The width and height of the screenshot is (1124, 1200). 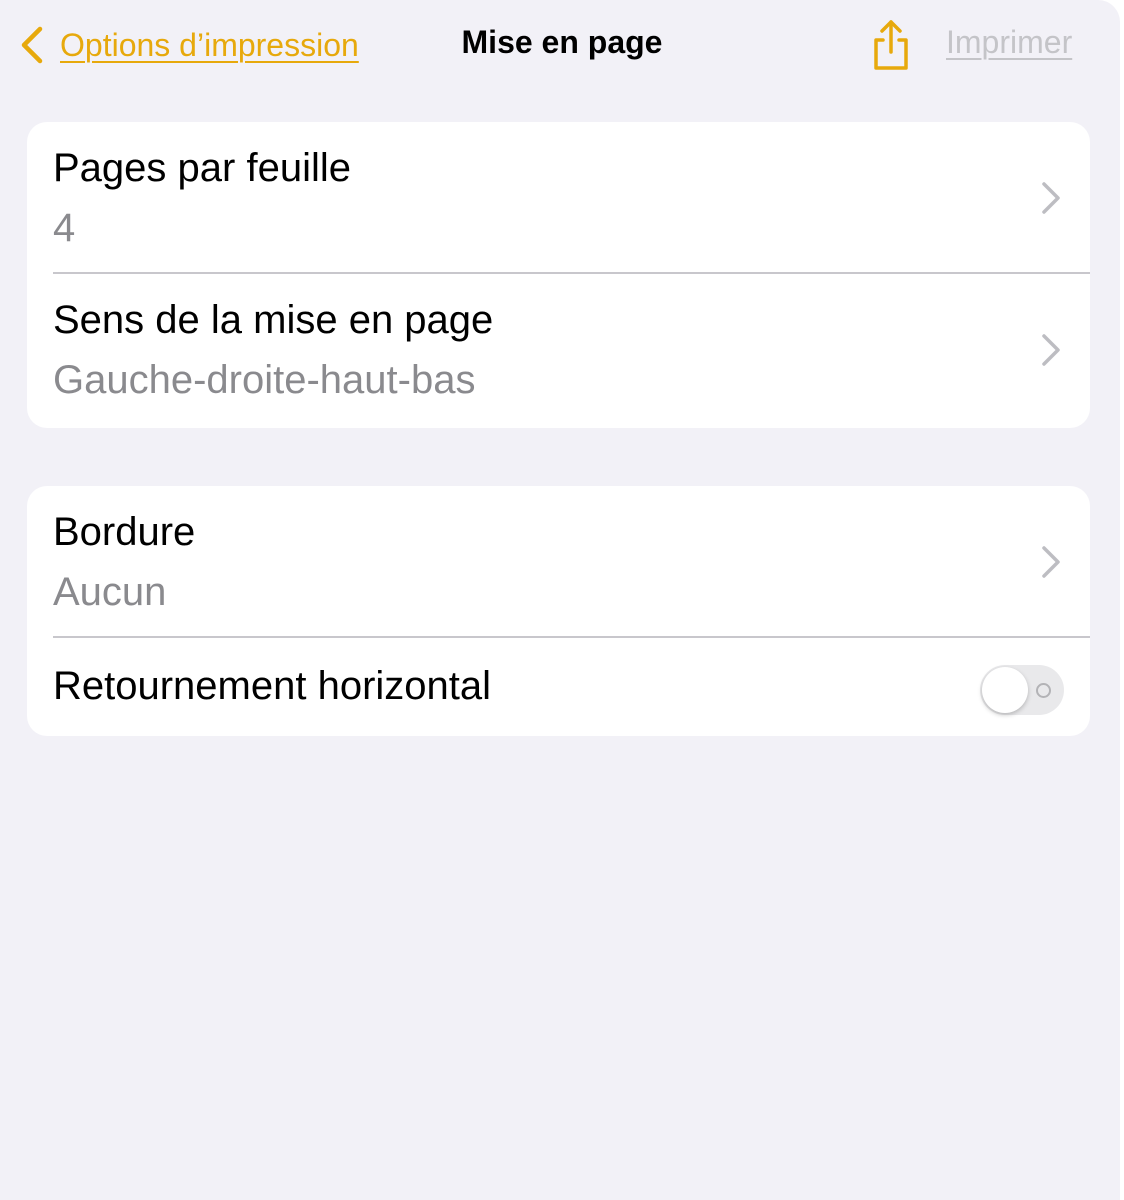 I want to click on share-icon, so click(x=891, y=48).